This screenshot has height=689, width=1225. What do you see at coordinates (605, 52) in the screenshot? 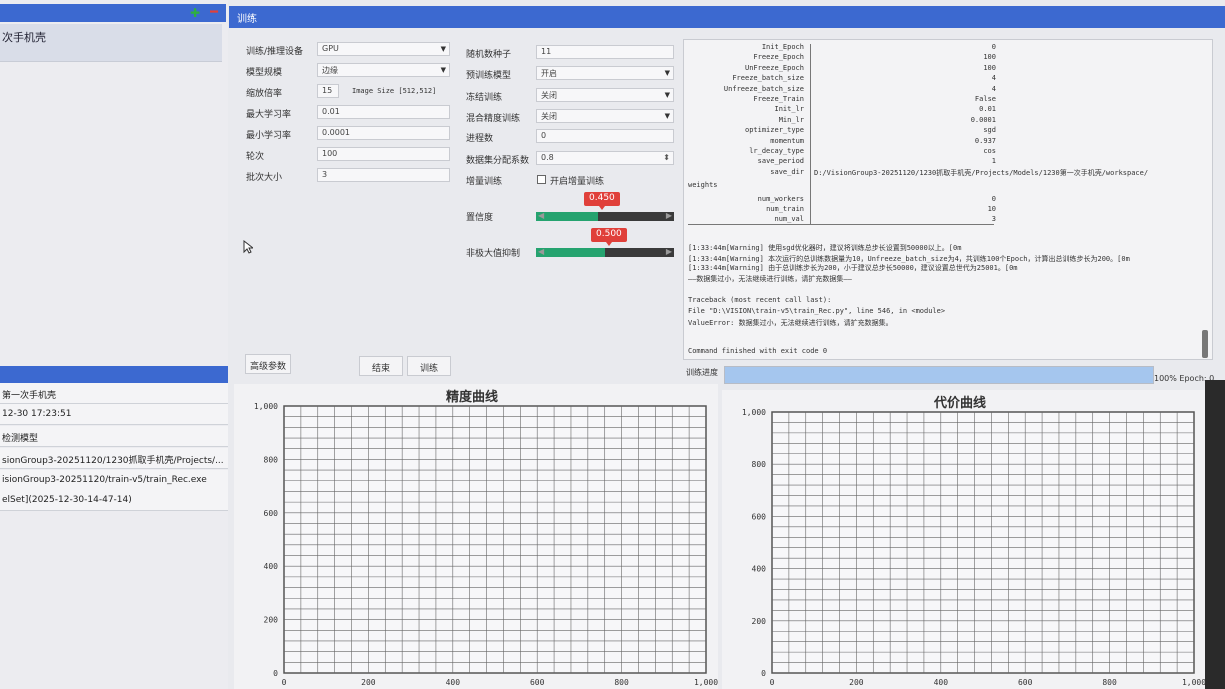
I see `text-field: 11` at bounding box center [605, 52].